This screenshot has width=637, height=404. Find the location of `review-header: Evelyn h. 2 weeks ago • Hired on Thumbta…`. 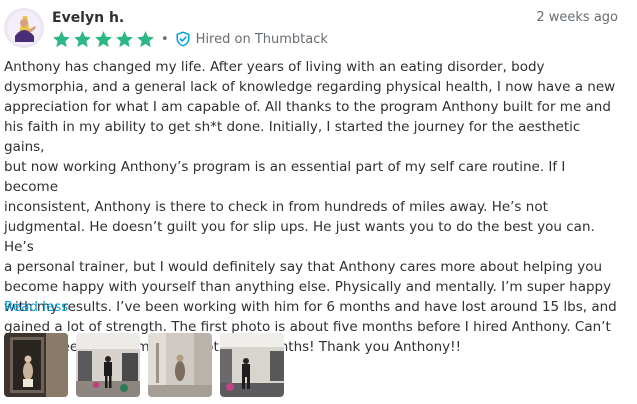

review-header: Evelyn h. 2 weeks ago • Hired on Thumbta… is located at coordinates (311, 30).